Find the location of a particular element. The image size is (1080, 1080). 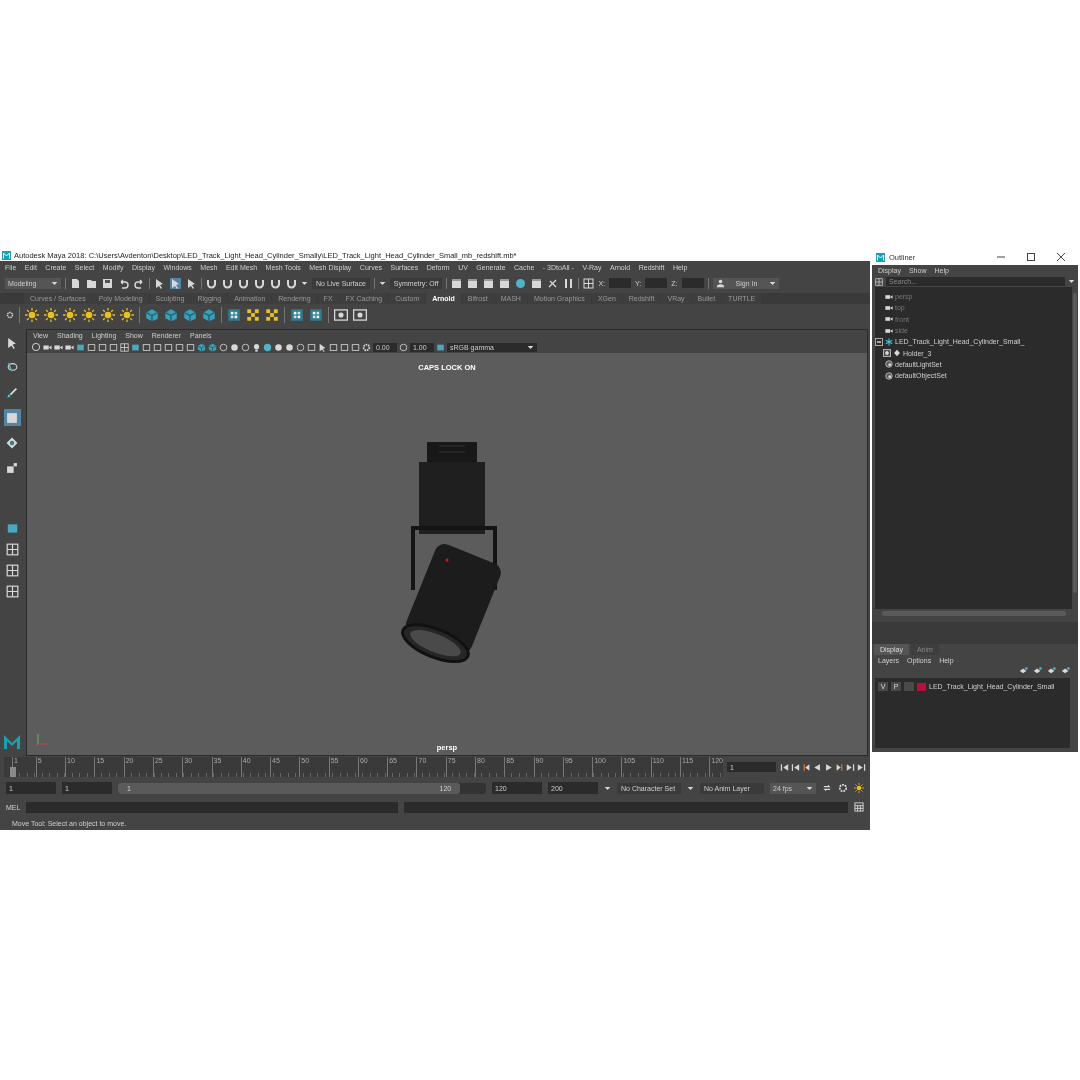

step-back-icon is located at coordinates (795, 767).